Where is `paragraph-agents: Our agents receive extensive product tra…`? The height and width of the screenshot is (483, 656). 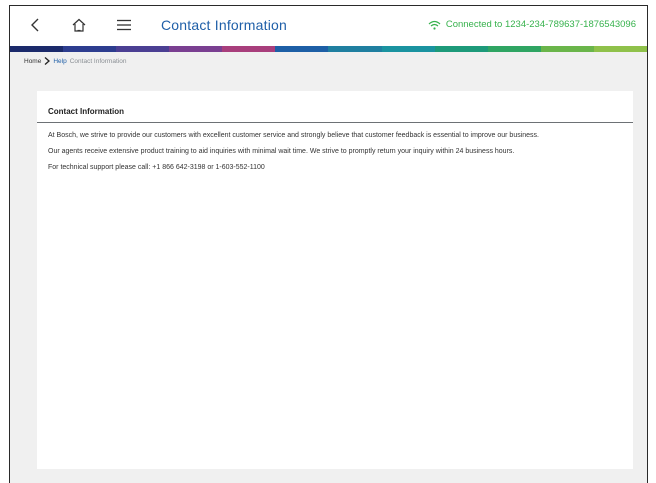 paragraph-agents: Our agents receive extensive product tra… is located at coordinates (281, 151).